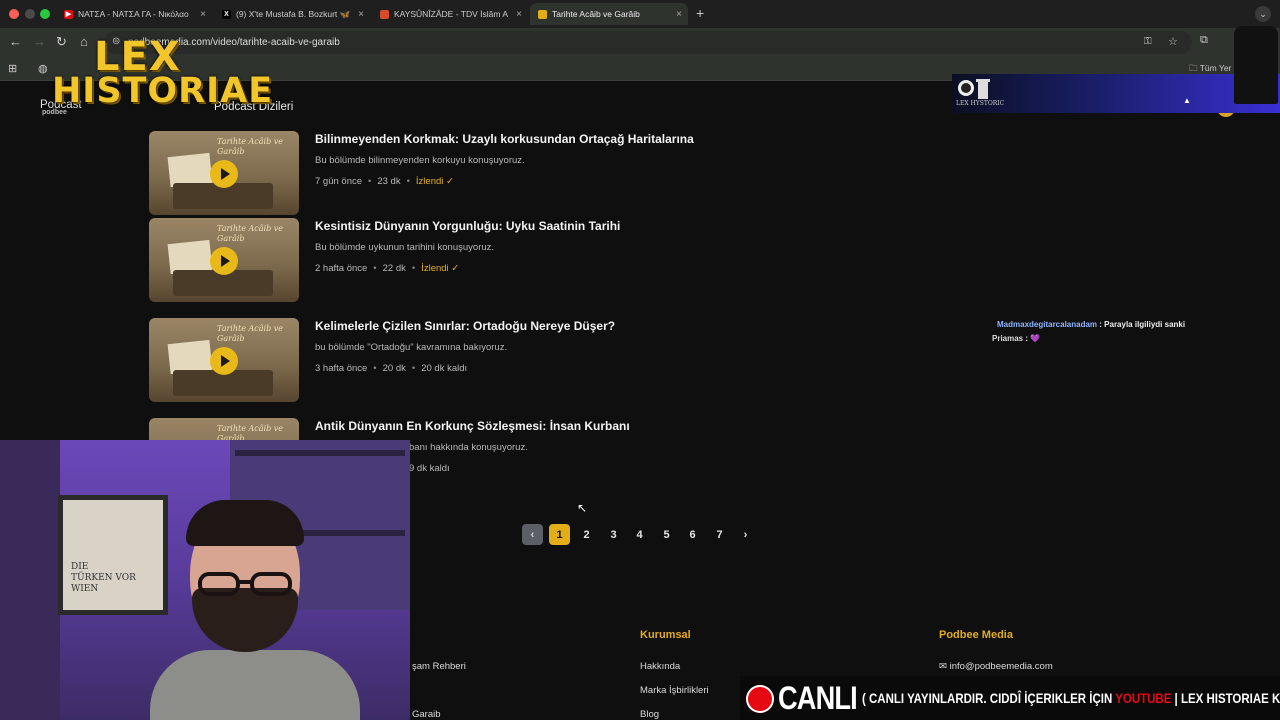  Describe the element at coordinates (1215, 68) in the screenshot. I see `all-bookmarks-label: Tüm Yer` at that location.